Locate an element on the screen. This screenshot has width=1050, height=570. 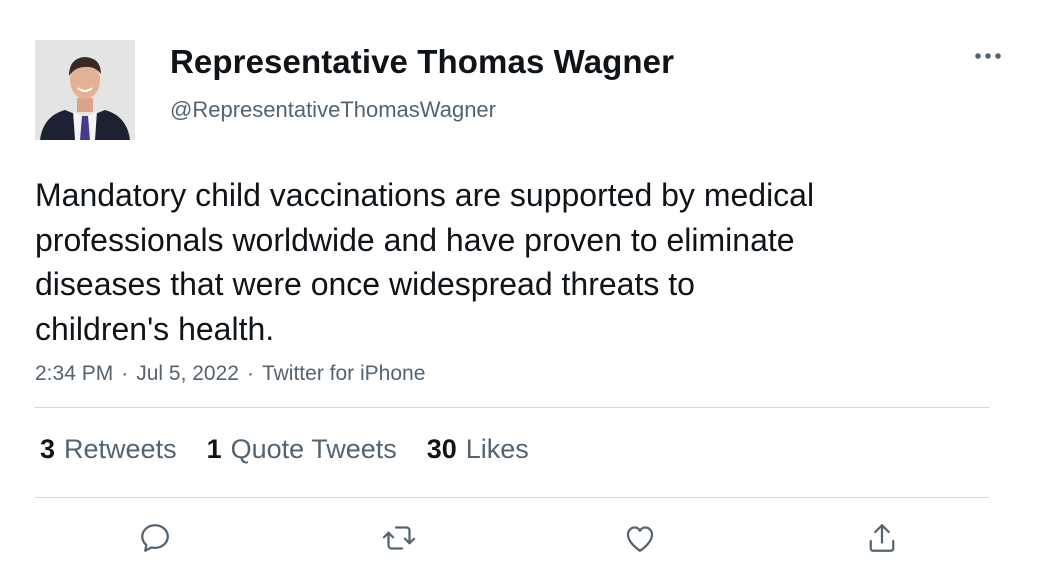
share-icon is located at coordinates (882, 538).